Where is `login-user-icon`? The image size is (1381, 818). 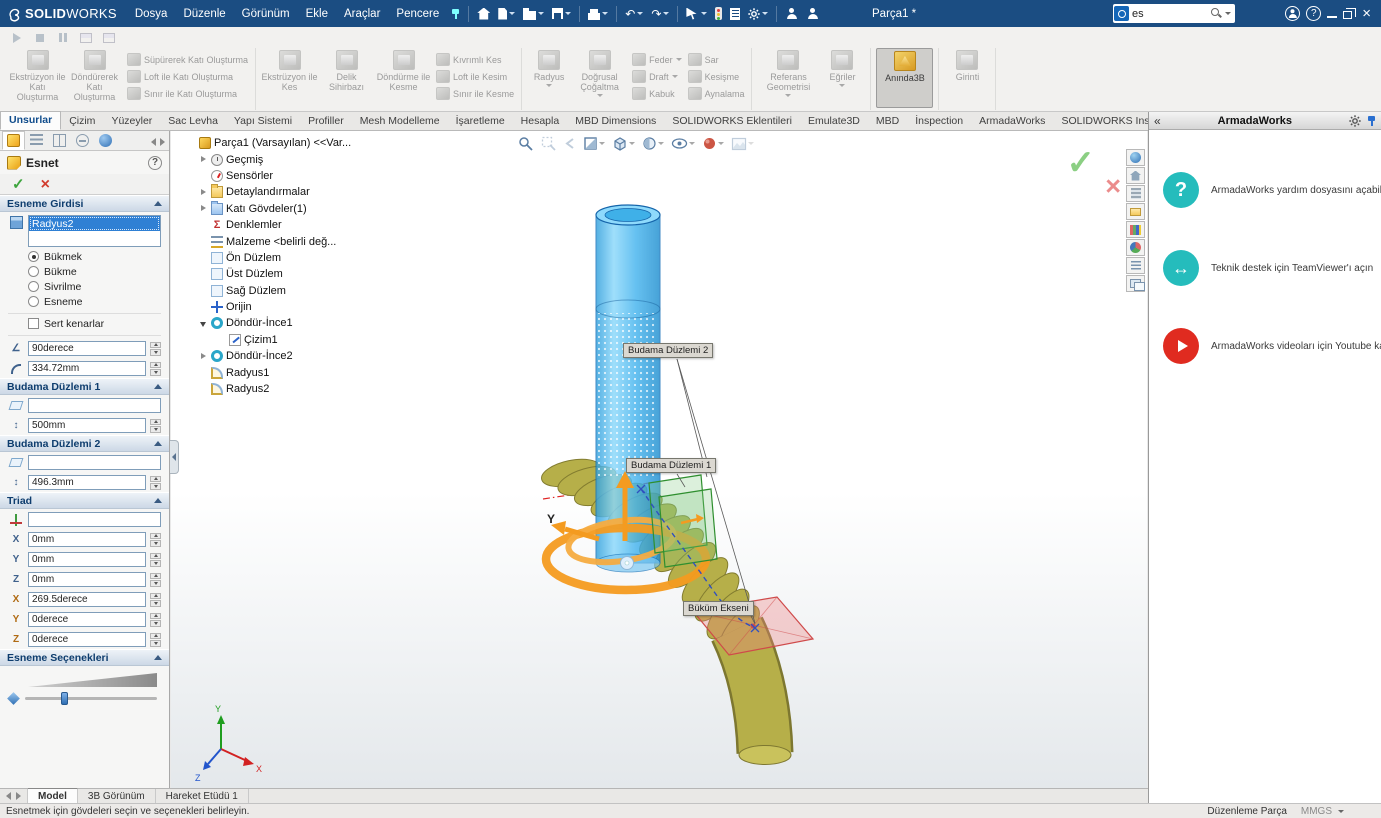
login-user-icon is located at coordinates (1293, 13).